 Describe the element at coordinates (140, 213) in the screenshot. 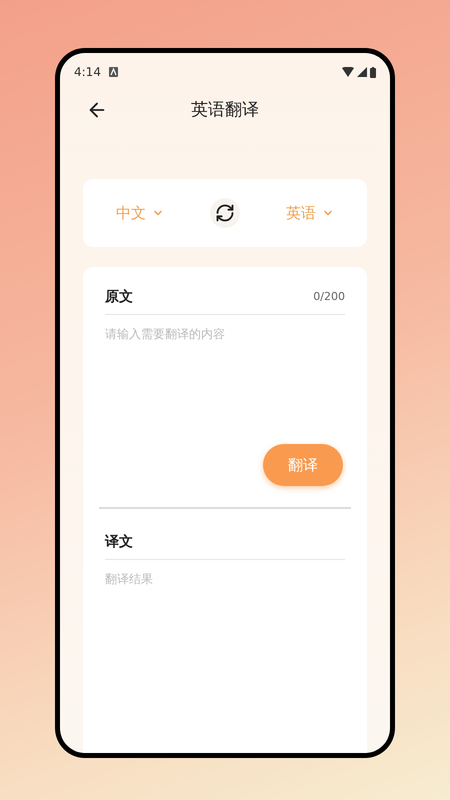

I see `source-language-dropdown: 中文` at that location.